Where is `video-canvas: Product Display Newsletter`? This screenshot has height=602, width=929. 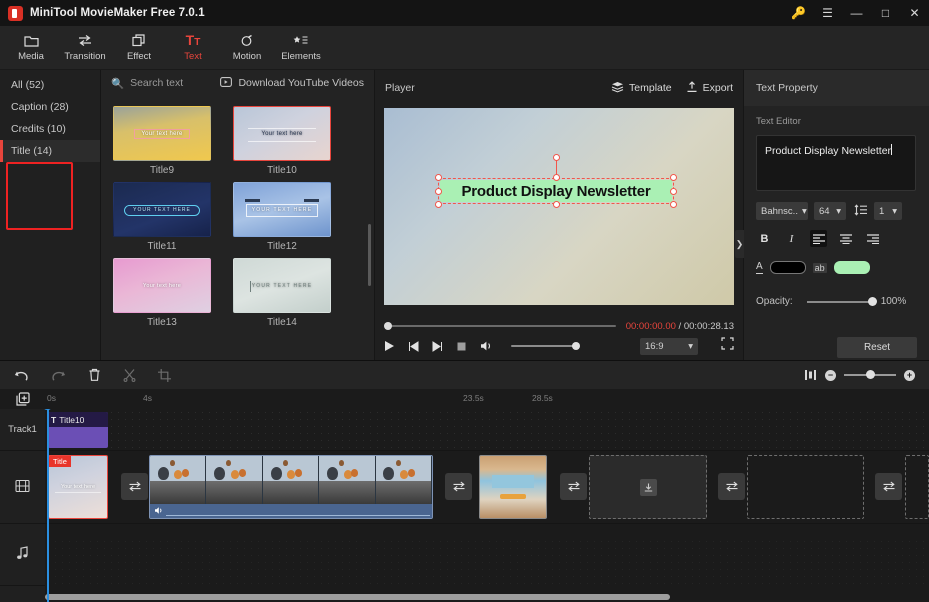
video-canvas: Product Display Newsletter is located at coordinates (559, 206).